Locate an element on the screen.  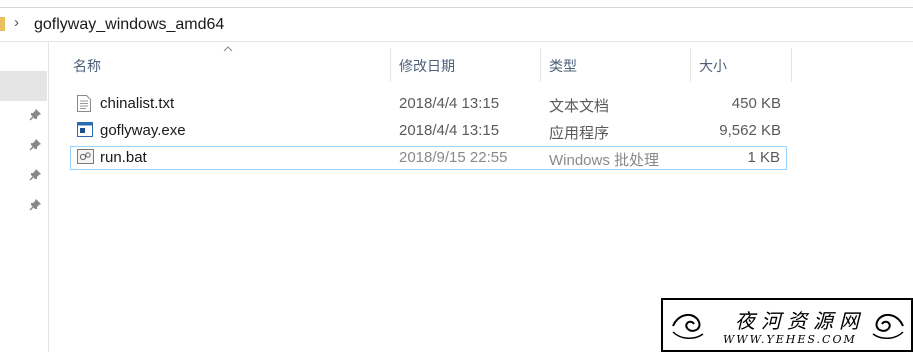
file-row: chinalist.txt 2018/4/4 13:15 文本文档 450 KB is located at coordinates (428, 104).